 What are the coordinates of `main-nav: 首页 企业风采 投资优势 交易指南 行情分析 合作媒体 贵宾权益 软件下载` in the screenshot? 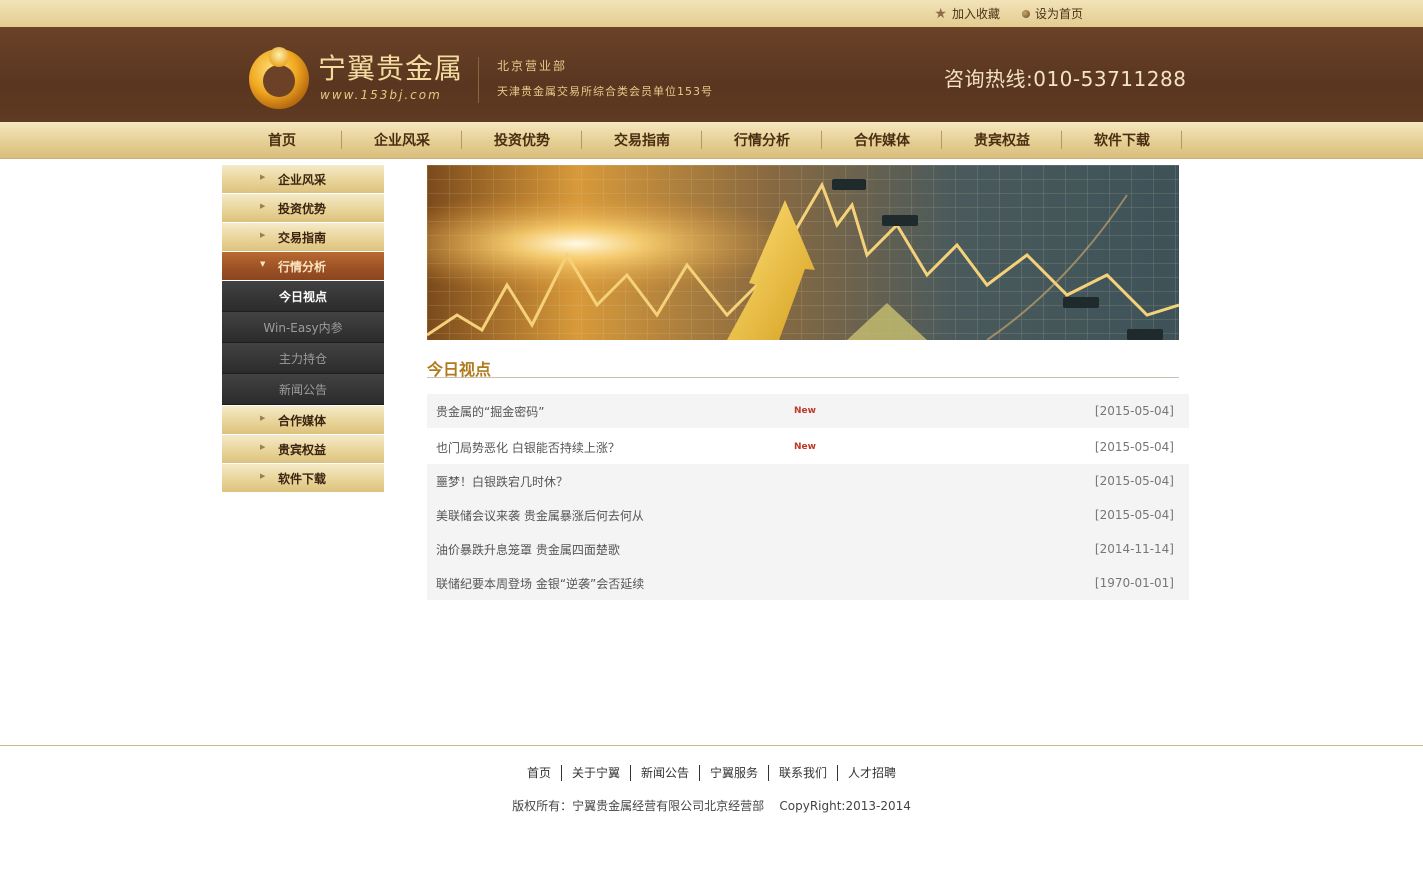 It's located at (711, 140).